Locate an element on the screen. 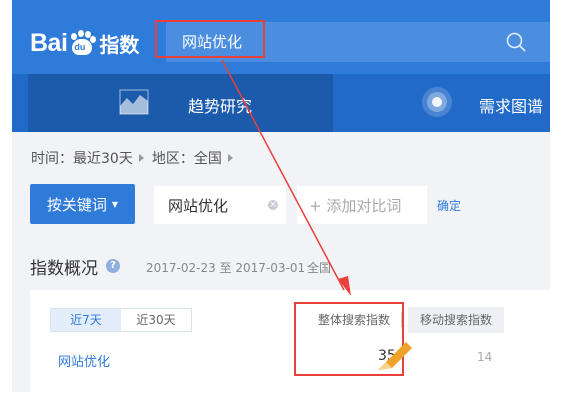  keyword-chip-text: 网站优化 is located at coordinates (198, 205).